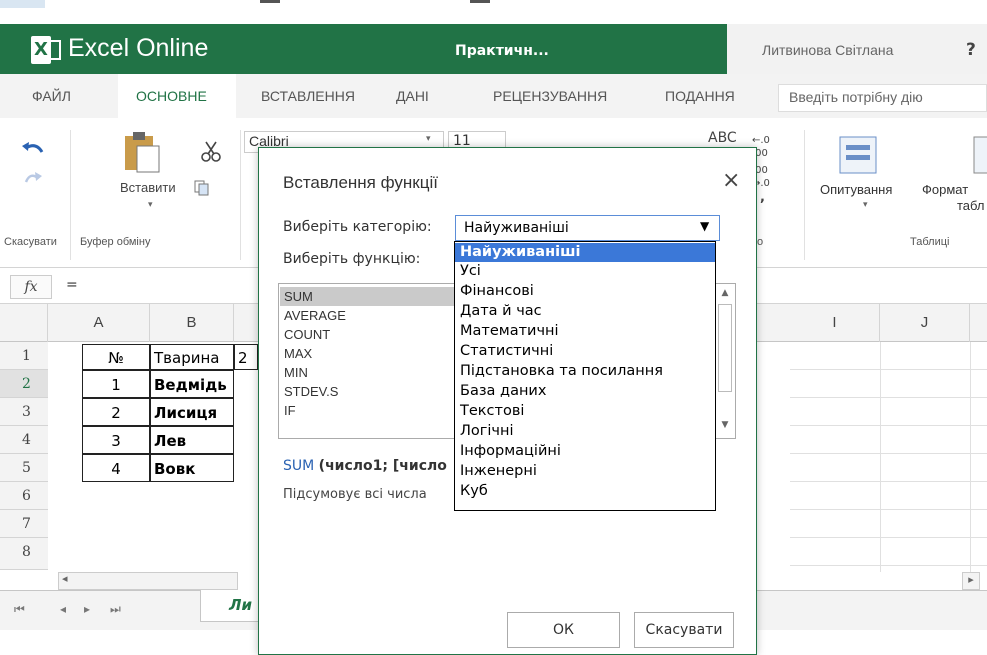  Describe the element at coordinates (487, 431) in the screenshot. I see `category-option: Логічні` at that location.